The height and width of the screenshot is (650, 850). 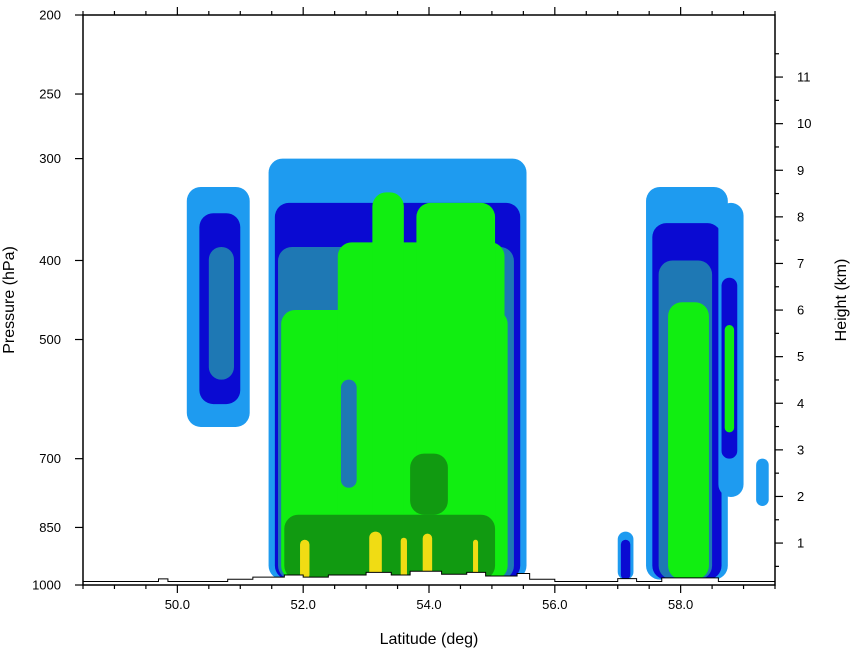 I want to click on y-tick-label: 700, so click(x=50, y=458).